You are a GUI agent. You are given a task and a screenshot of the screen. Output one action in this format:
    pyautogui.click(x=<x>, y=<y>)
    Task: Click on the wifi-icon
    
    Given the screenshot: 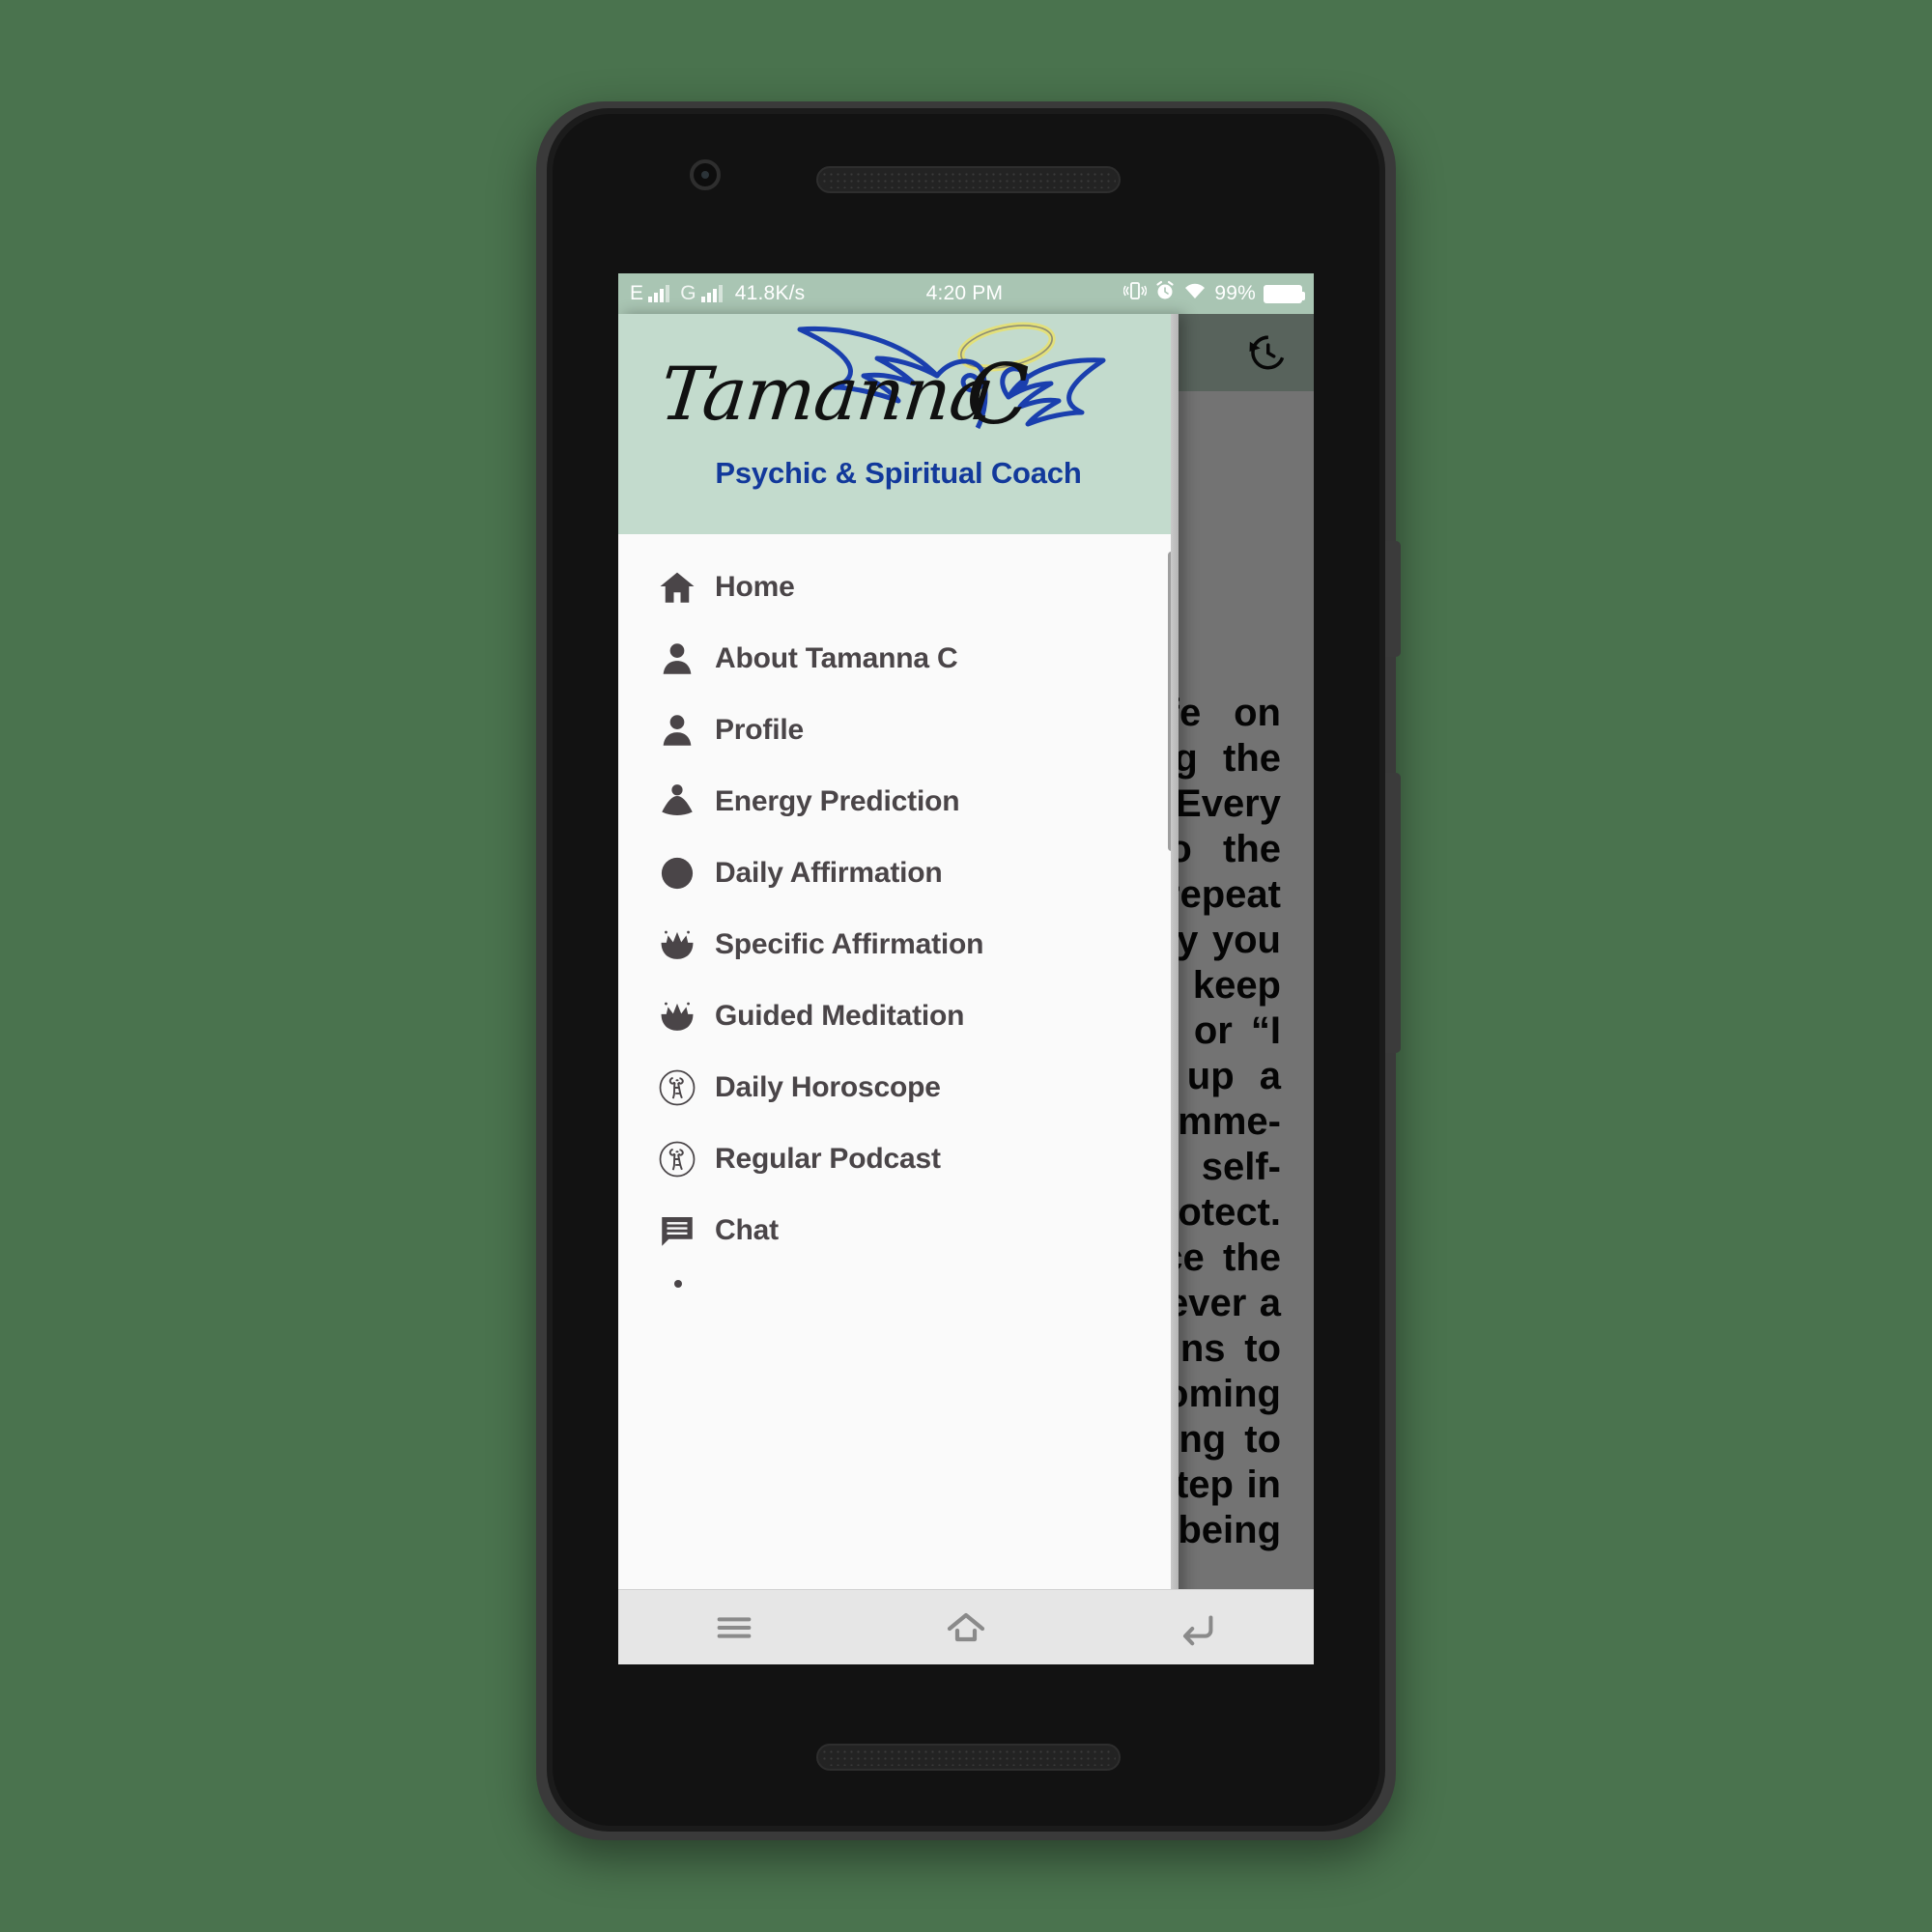 What is the action you would take?
    pyautogui.click(x=1195, y=293)
    